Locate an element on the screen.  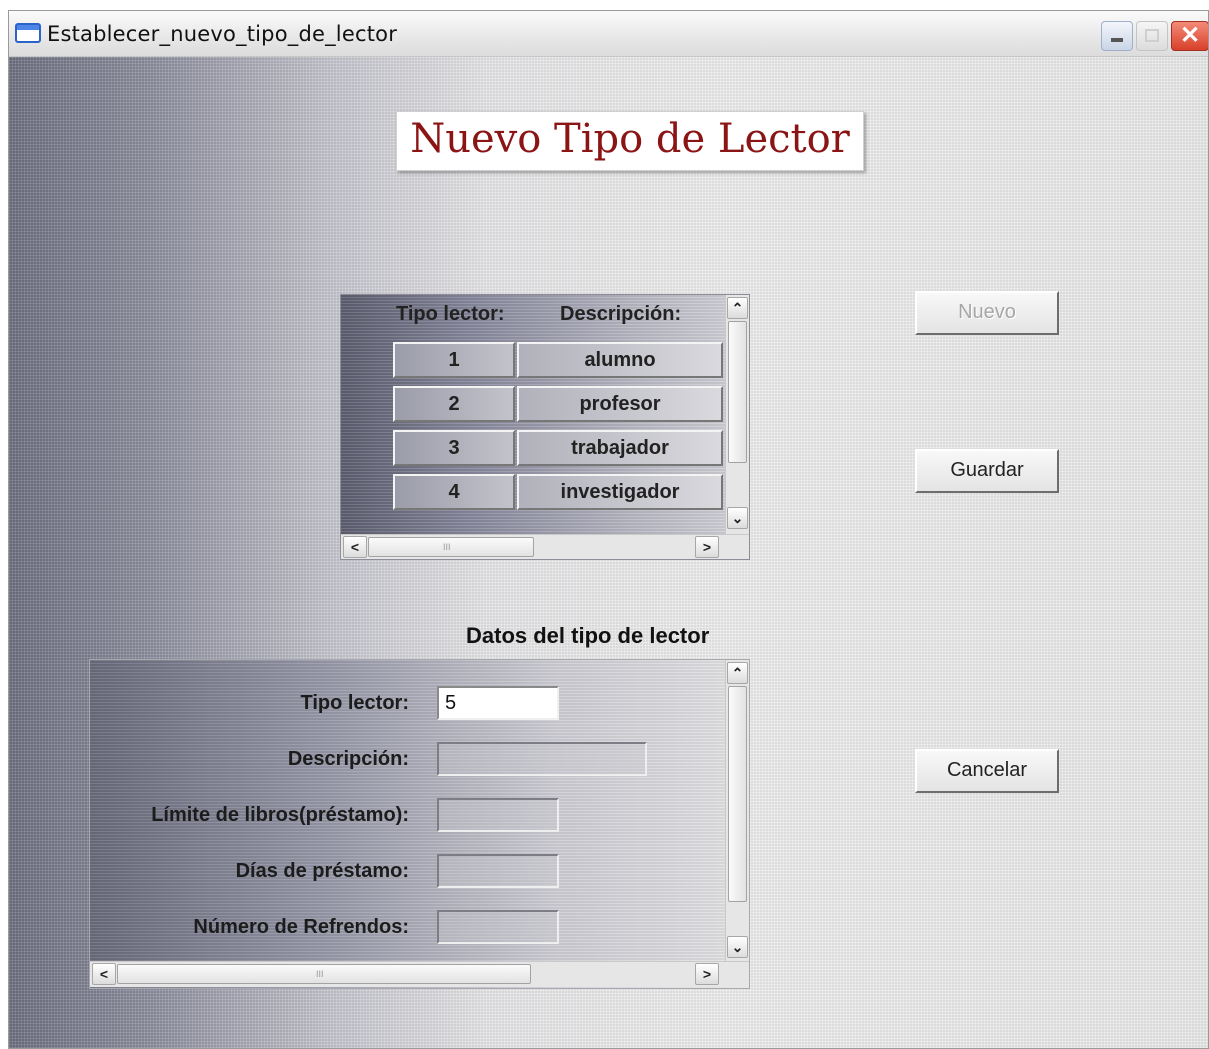
cell-descripcion: alumno is located at coordinates (620, 360).